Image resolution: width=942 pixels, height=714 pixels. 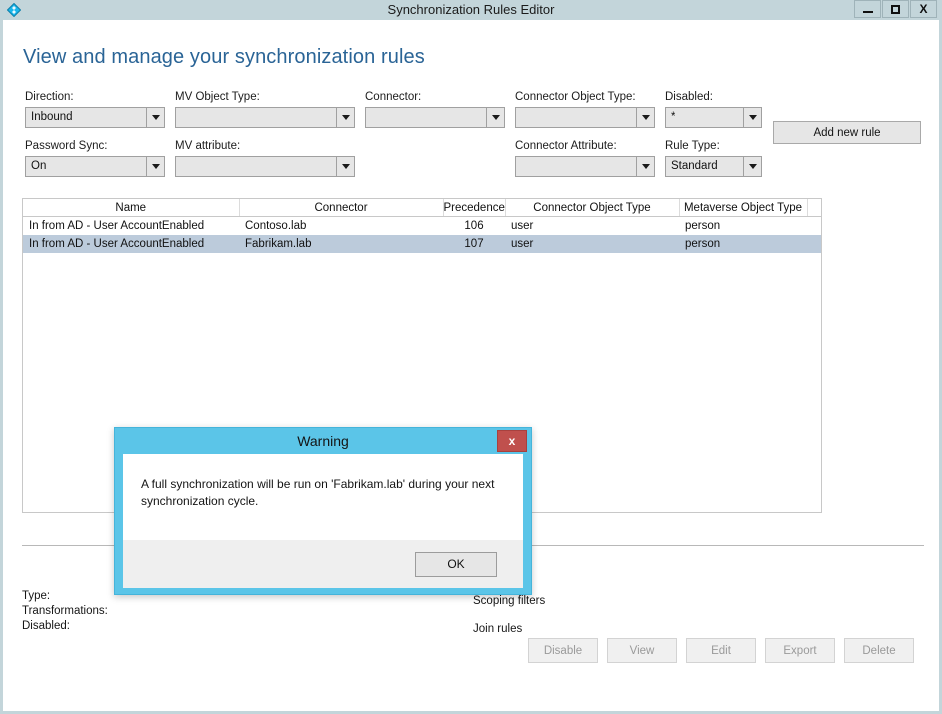 I want to click on filter-connector: Connector:, so click(x=435, y=109).